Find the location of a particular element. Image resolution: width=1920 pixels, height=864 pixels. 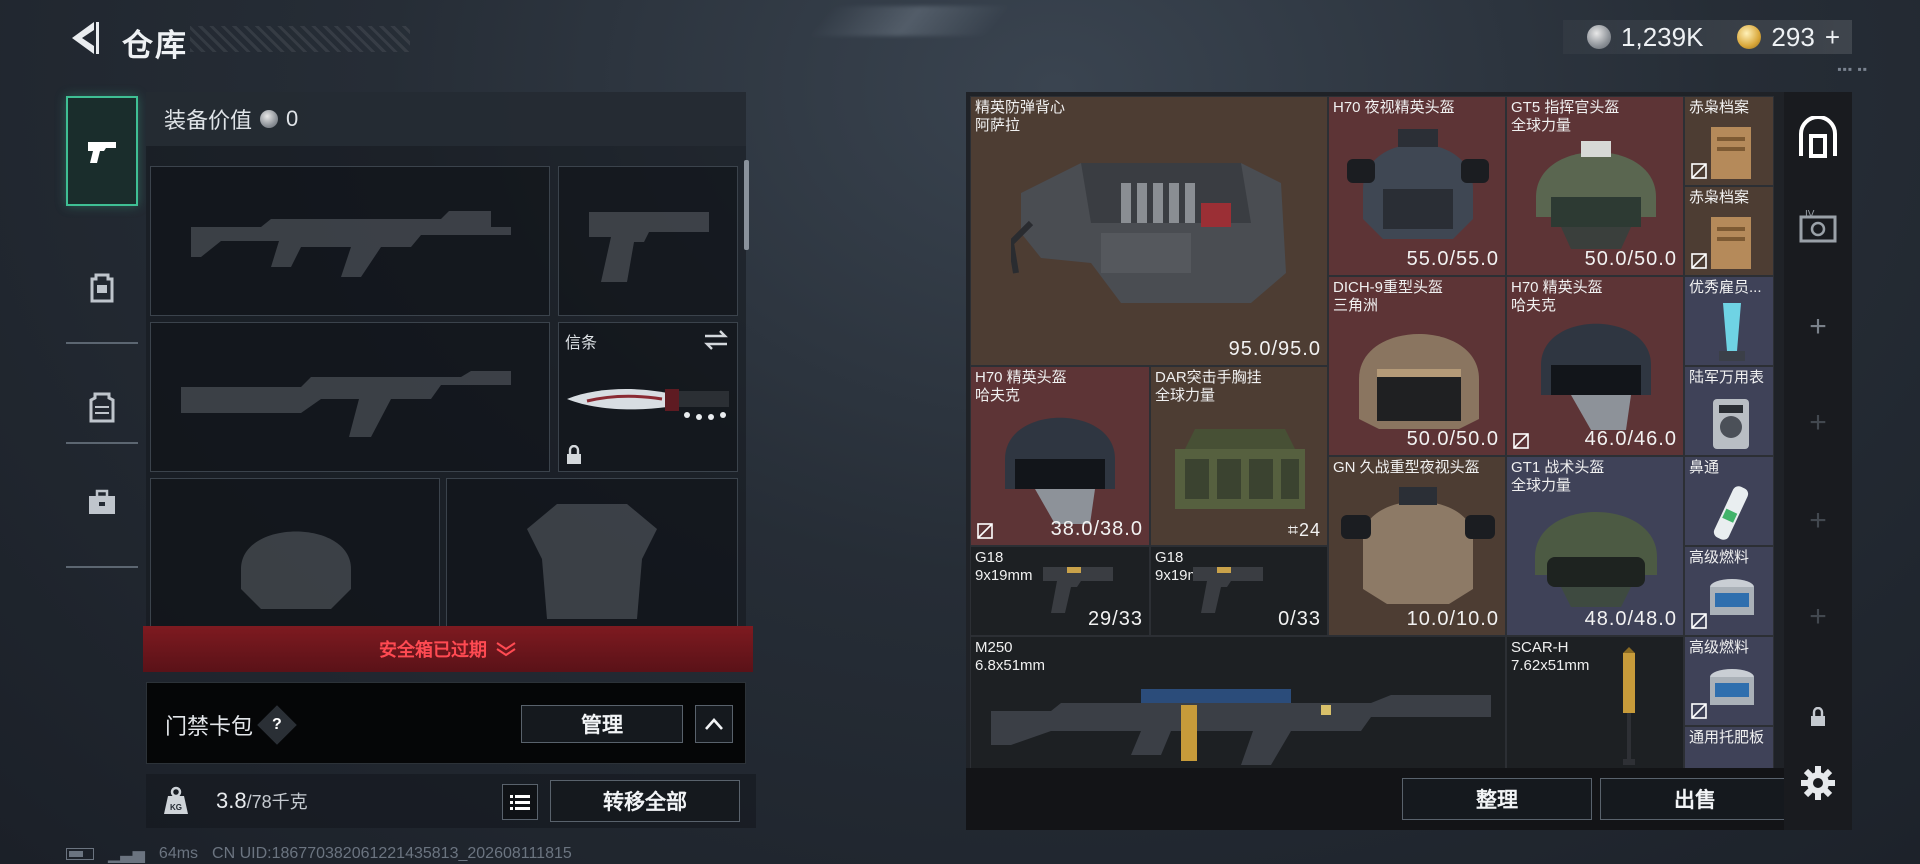

safe-box-status: 安全箱已过期 is located at coordinates (433, 650).